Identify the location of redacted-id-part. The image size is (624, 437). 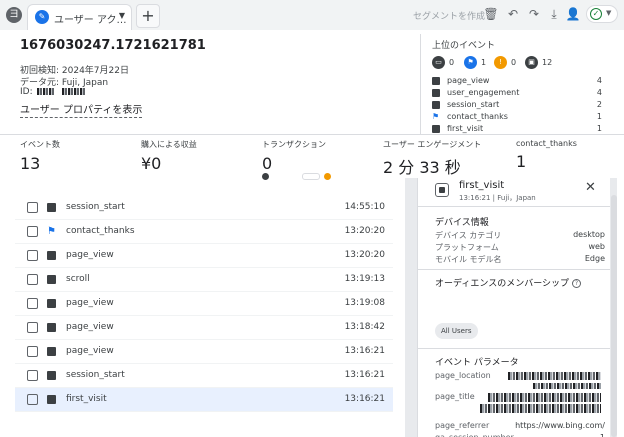
(73, 91).